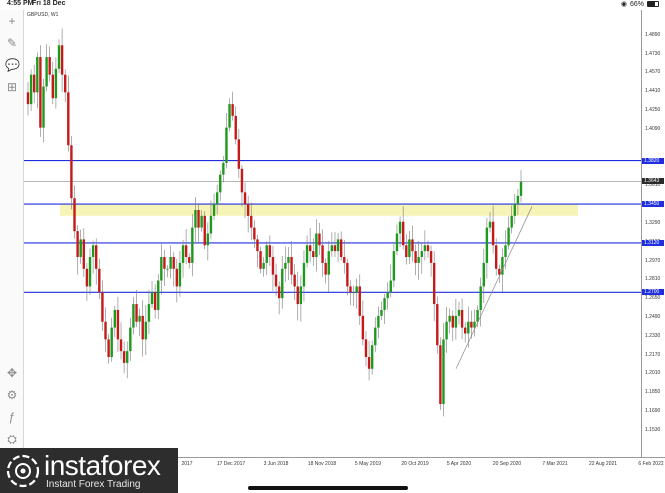  What do you see at coordinates (12, 43) in the screenshot?
I see `pencil-icon: ✎` at bounding box center [12, 43].